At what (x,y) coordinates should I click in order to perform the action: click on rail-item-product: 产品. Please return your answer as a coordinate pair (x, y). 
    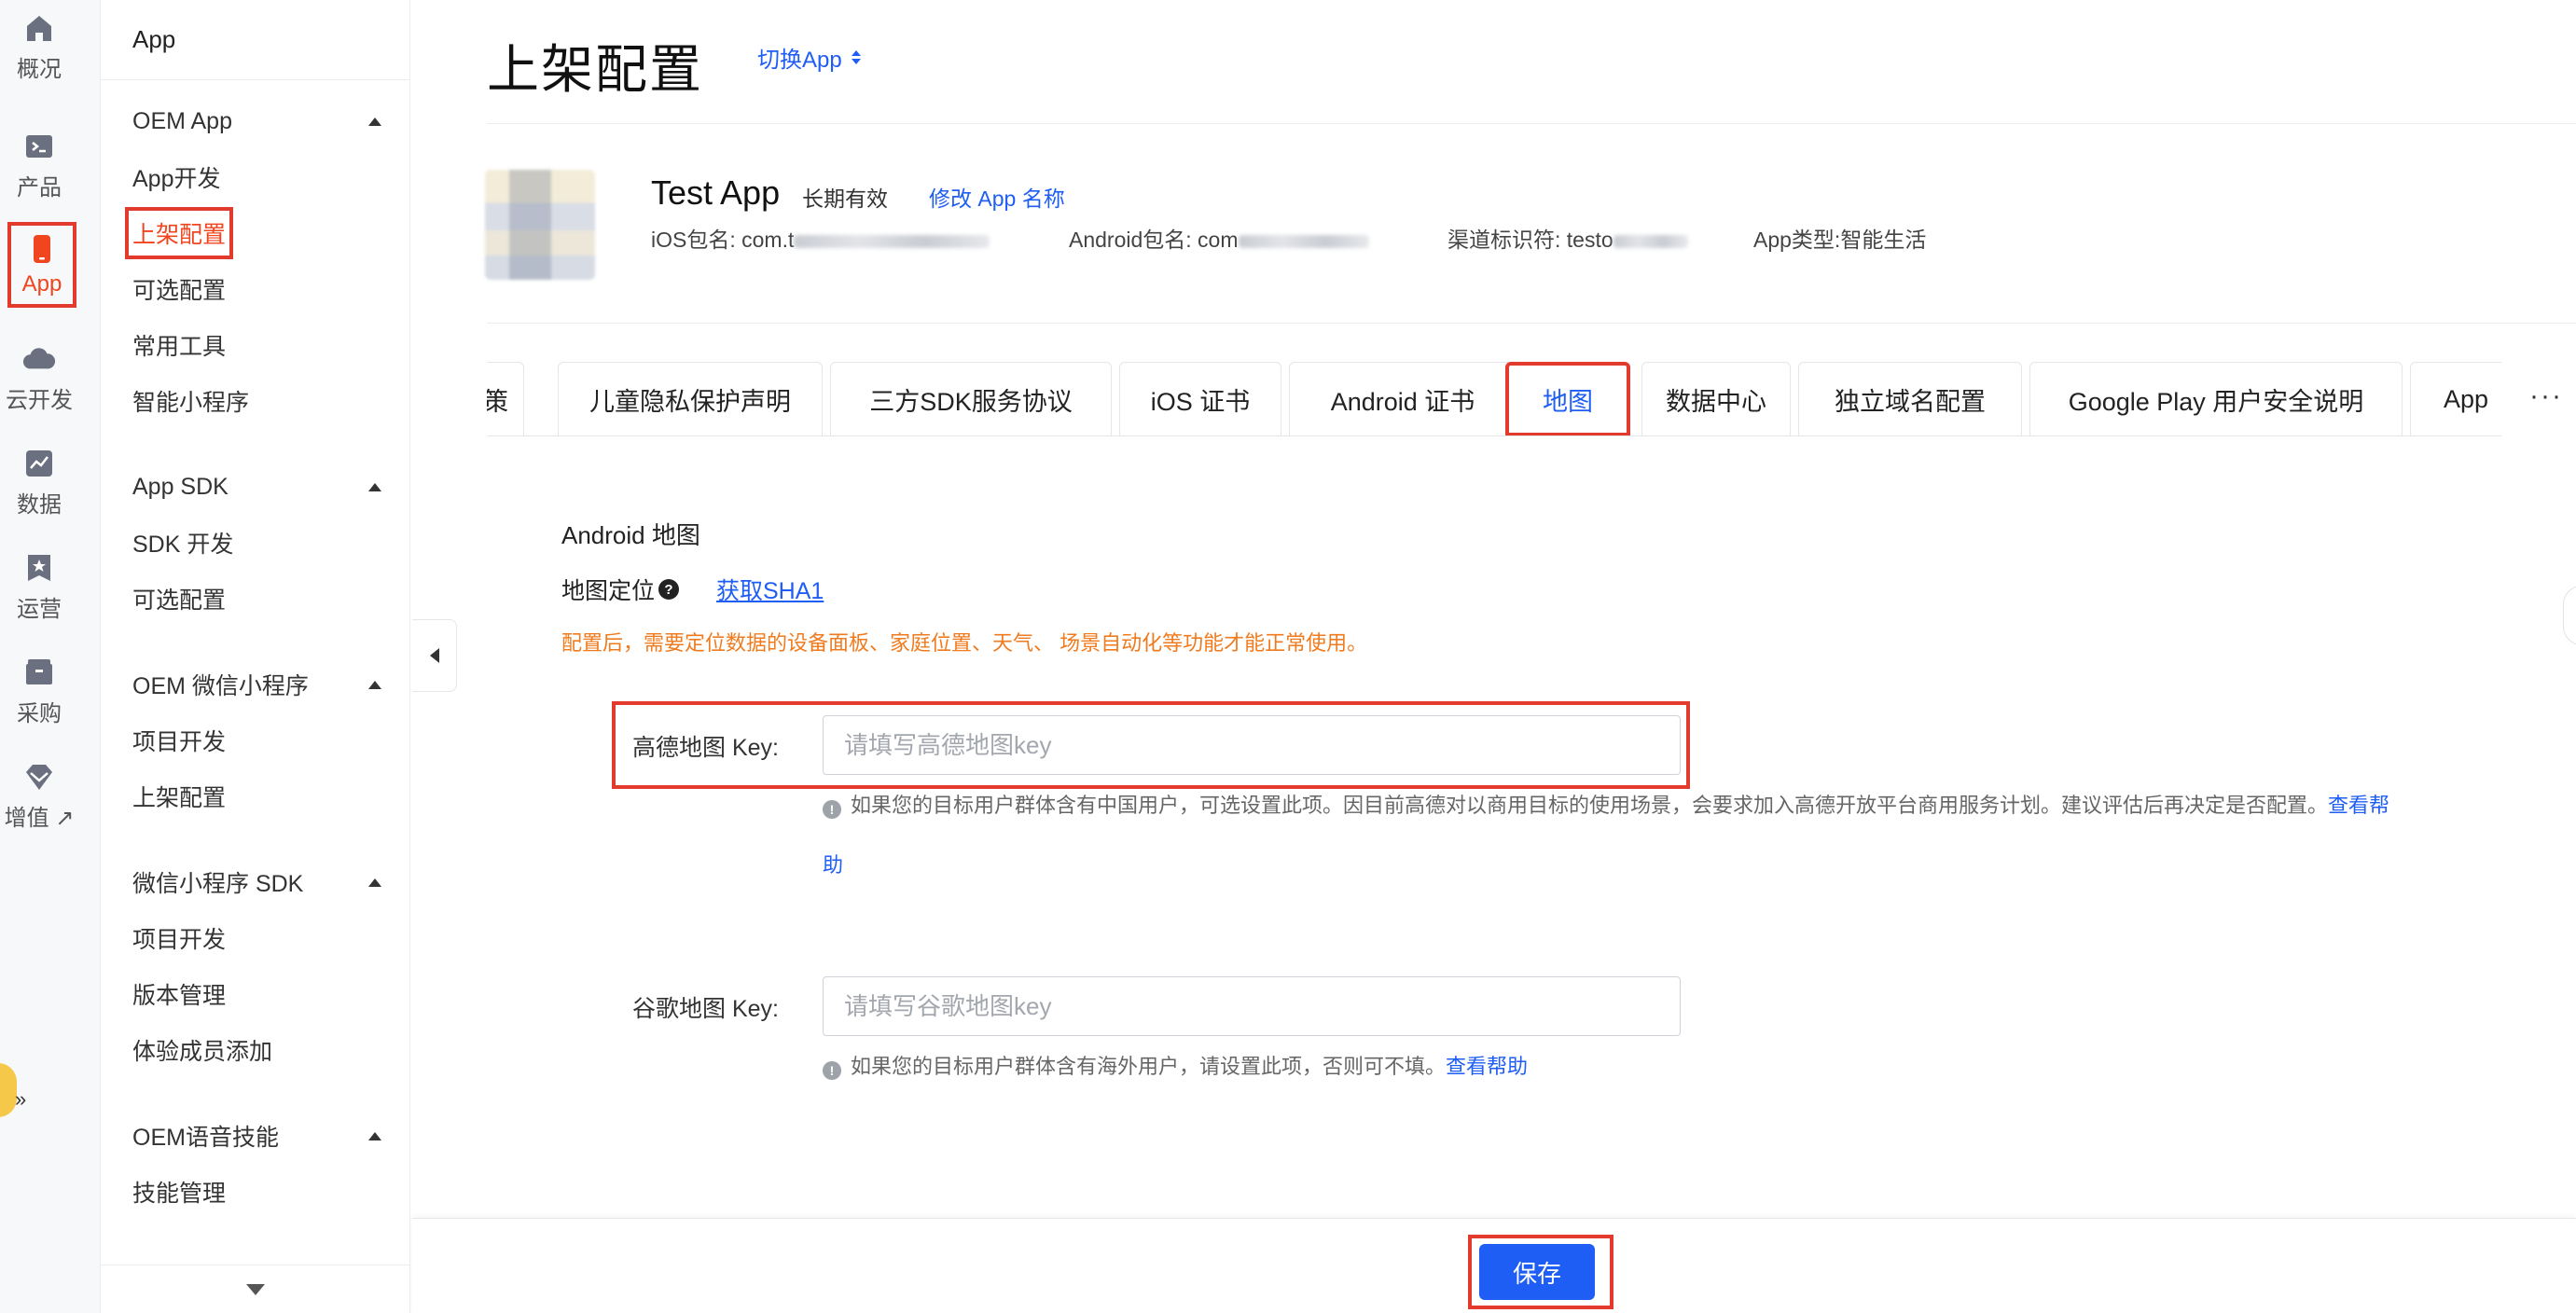
    Looking at the image, I should click on (39, 165).